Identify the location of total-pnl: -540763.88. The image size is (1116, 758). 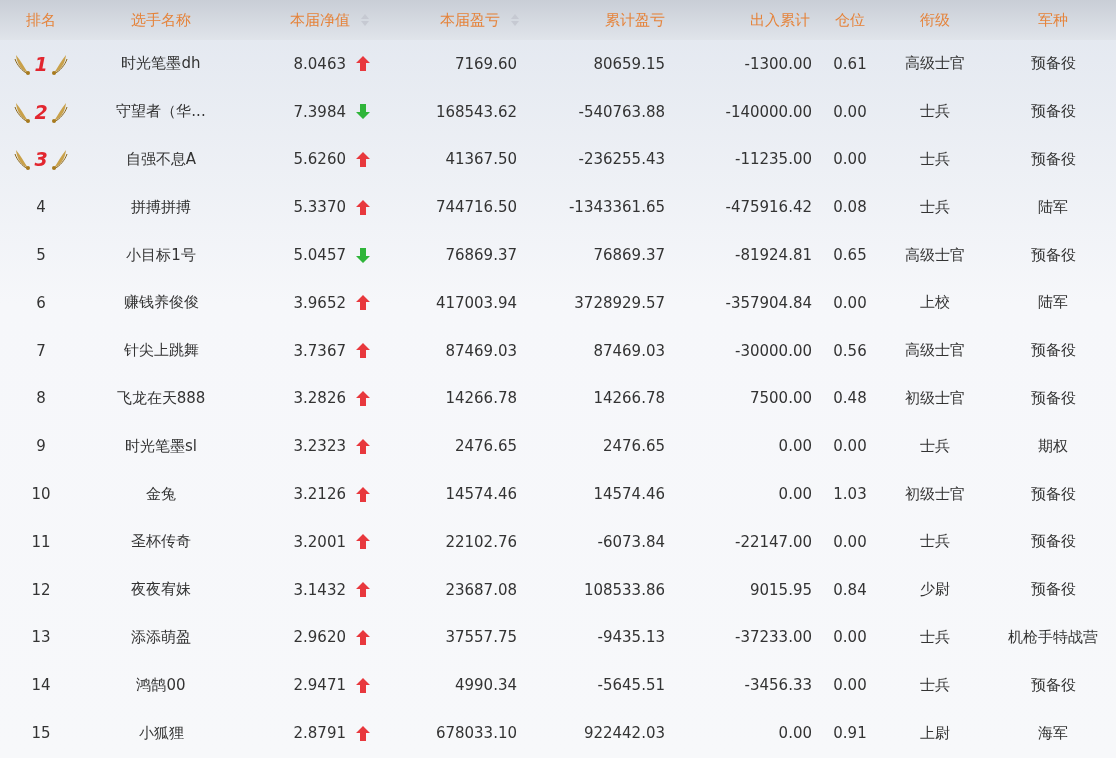
(621, 111).